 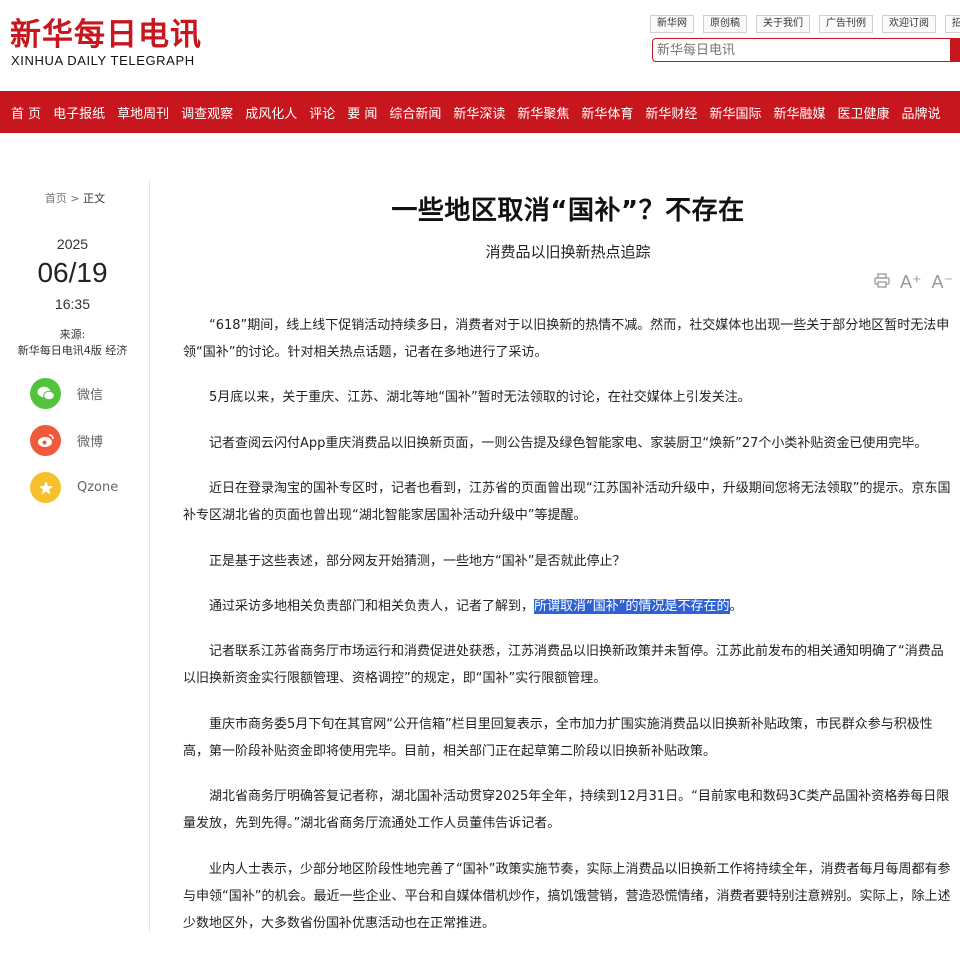 I want to click on article-tools: A⁺ A⁻, so click(x=913, y=282).